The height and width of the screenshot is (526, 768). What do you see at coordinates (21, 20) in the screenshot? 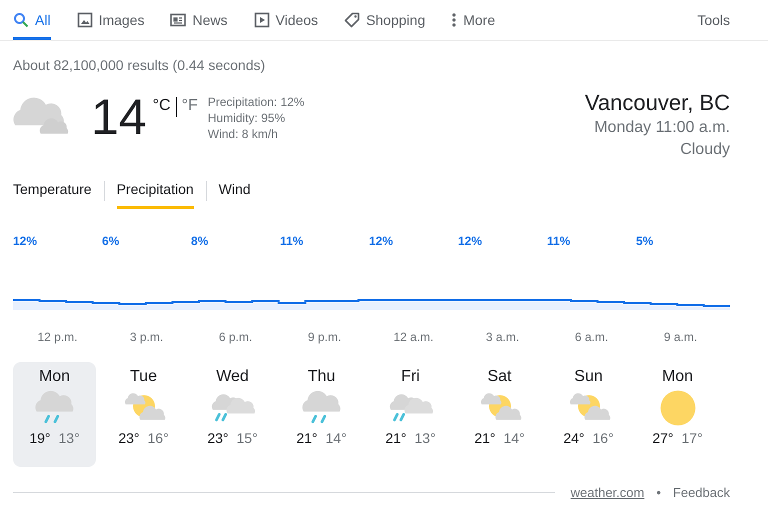
I see `search-icon` at bounding box center [21, 20].